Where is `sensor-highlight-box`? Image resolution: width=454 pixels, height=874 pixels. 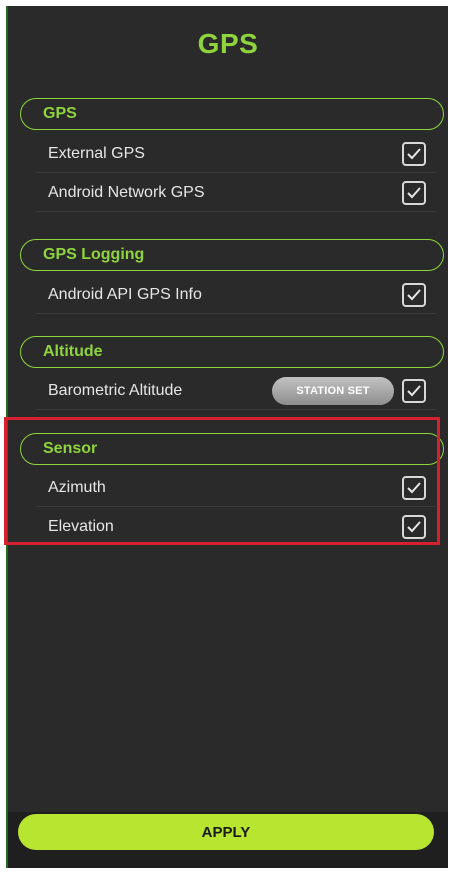 sensor-highlight-box is located at coordinates (222, 481).